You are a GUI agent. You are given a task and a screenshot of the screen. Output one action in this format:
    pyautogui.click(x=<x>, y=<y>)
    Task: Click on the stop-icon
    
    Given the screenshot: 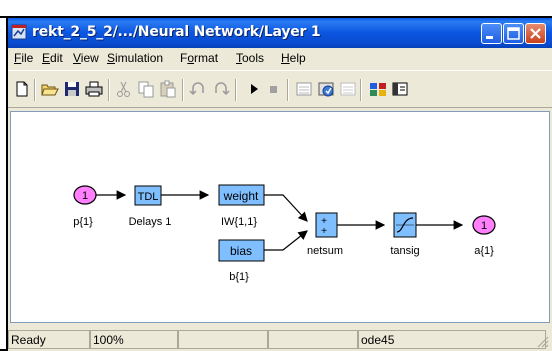 What is the action you would take?
    pyautogui.click(x=273, y=89)
    